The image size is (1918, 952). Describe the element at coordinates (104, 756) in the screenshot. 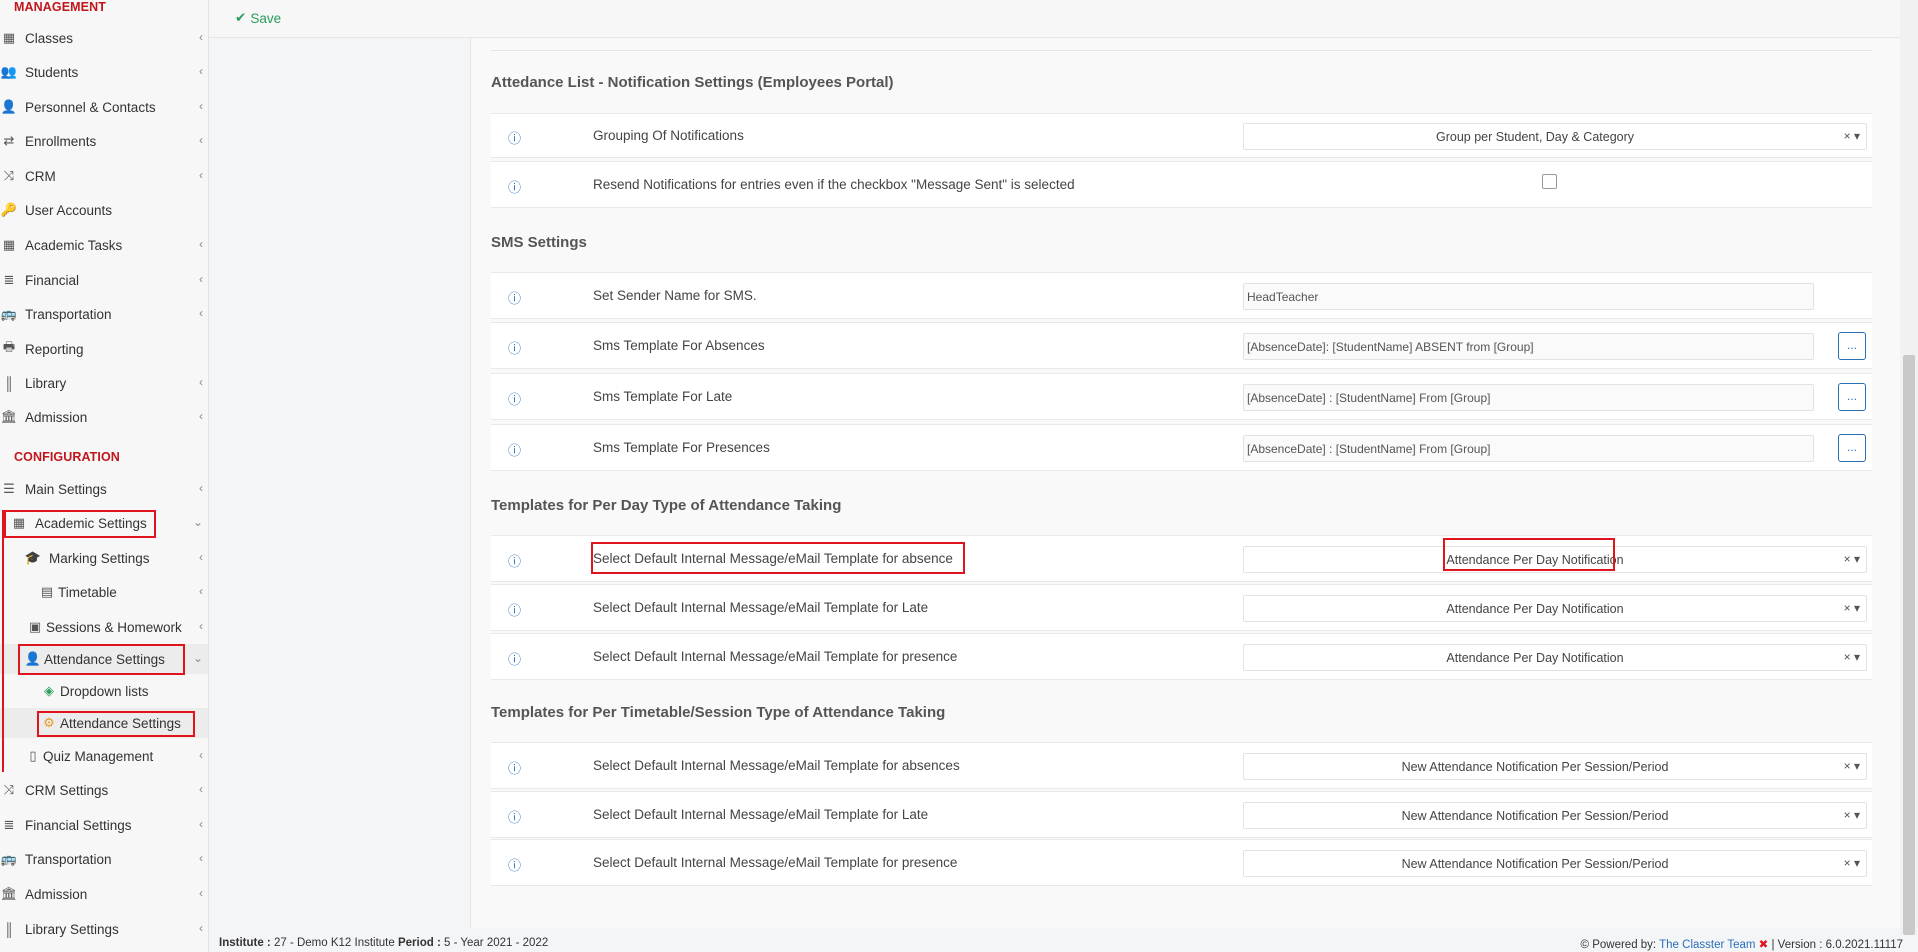

I see `sidebar-item-quiz-management: ▯ Quiz Management ‹` at that location.